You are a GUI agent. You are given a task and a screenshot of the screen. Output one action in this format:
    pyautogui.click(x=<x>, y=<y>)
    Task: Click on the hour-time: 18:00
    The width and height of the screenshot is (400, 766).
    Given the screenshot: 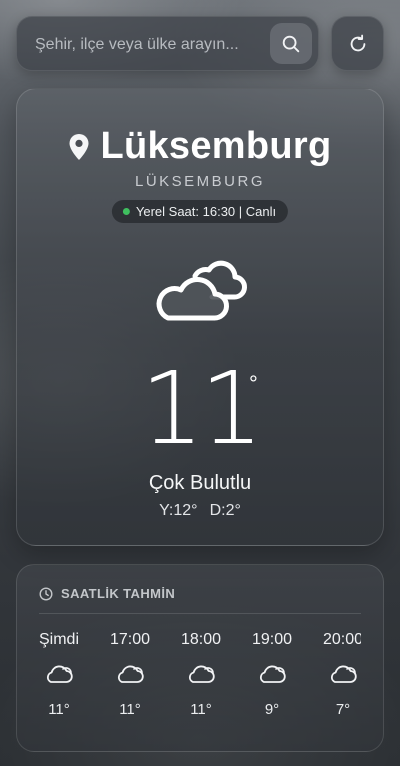 What is the action you would take?
    pyautogui.click(x=201, y=639)
    